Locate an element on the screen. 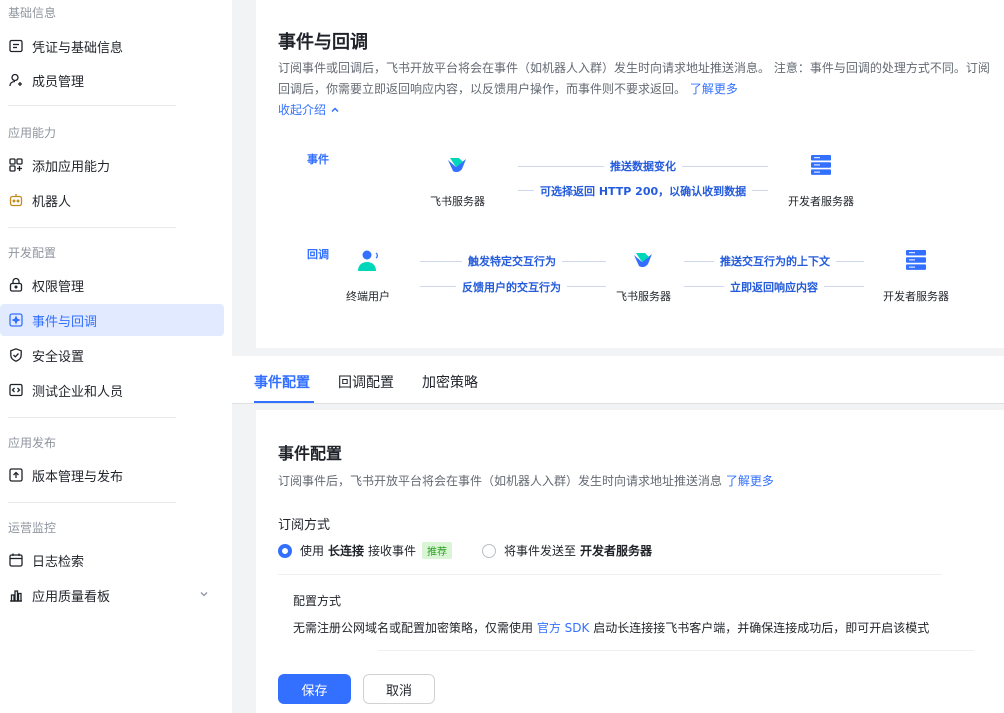 This screenshot has height=713, width=1004. send-to-server-option: 将事件发送至 开发者服务器 is located at coordinates (569, 550).